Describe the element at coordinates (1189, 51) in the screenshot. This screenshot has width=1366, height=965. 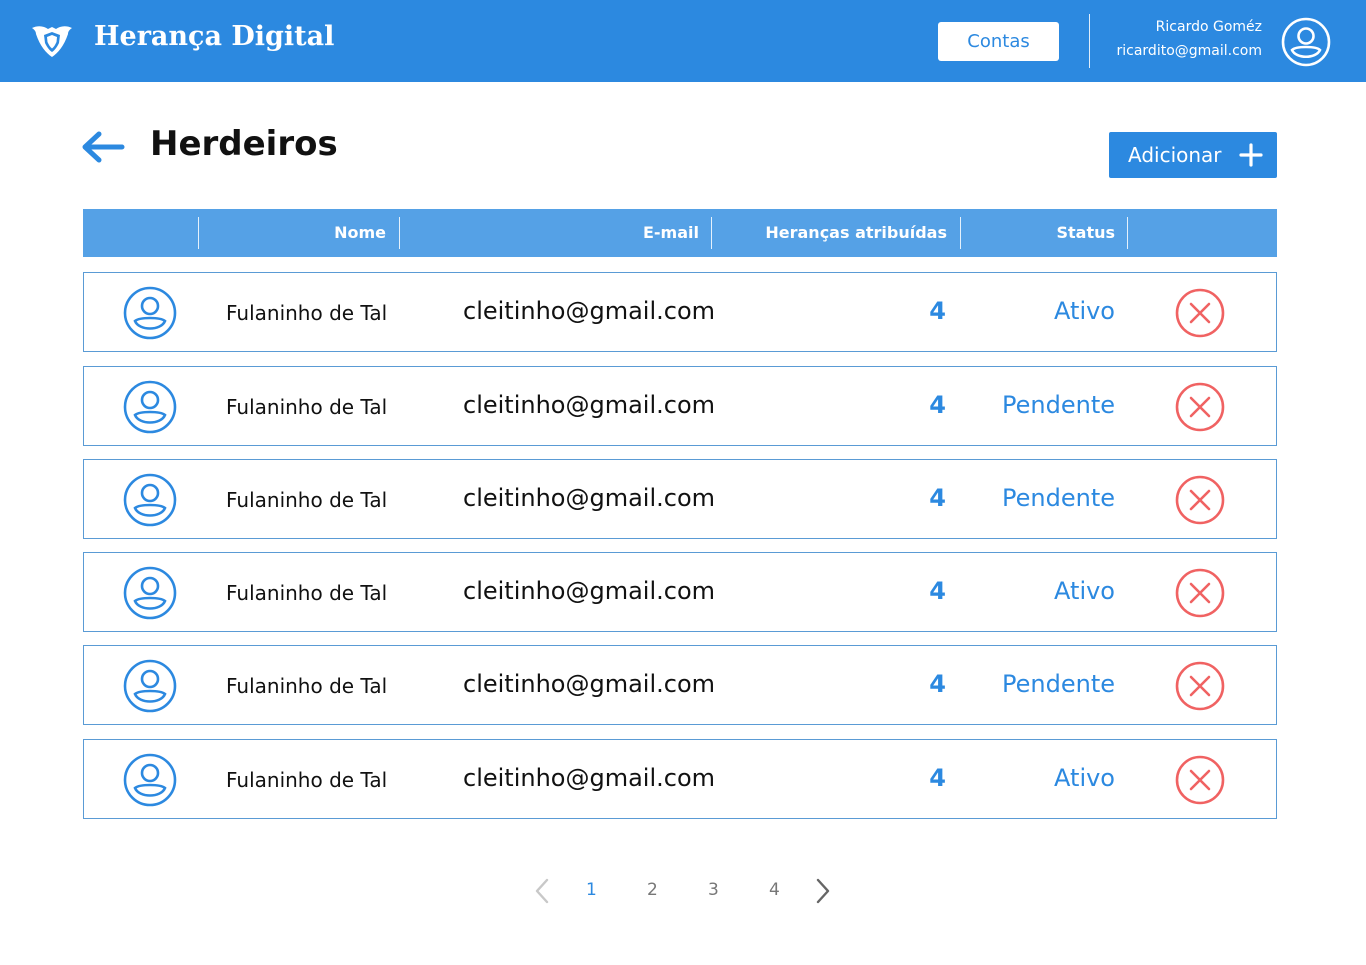
I see `user-email: ricardito@gmail.com` at that location.